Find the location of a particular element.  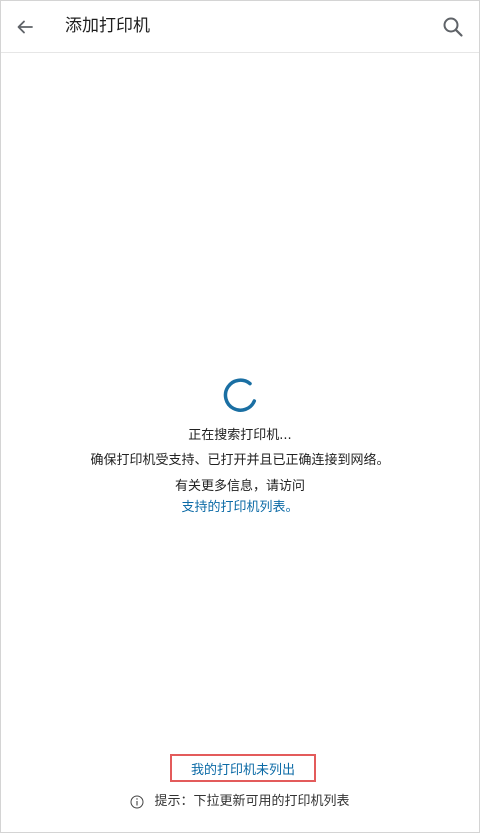

back-button is located at coordinates (25, 27).